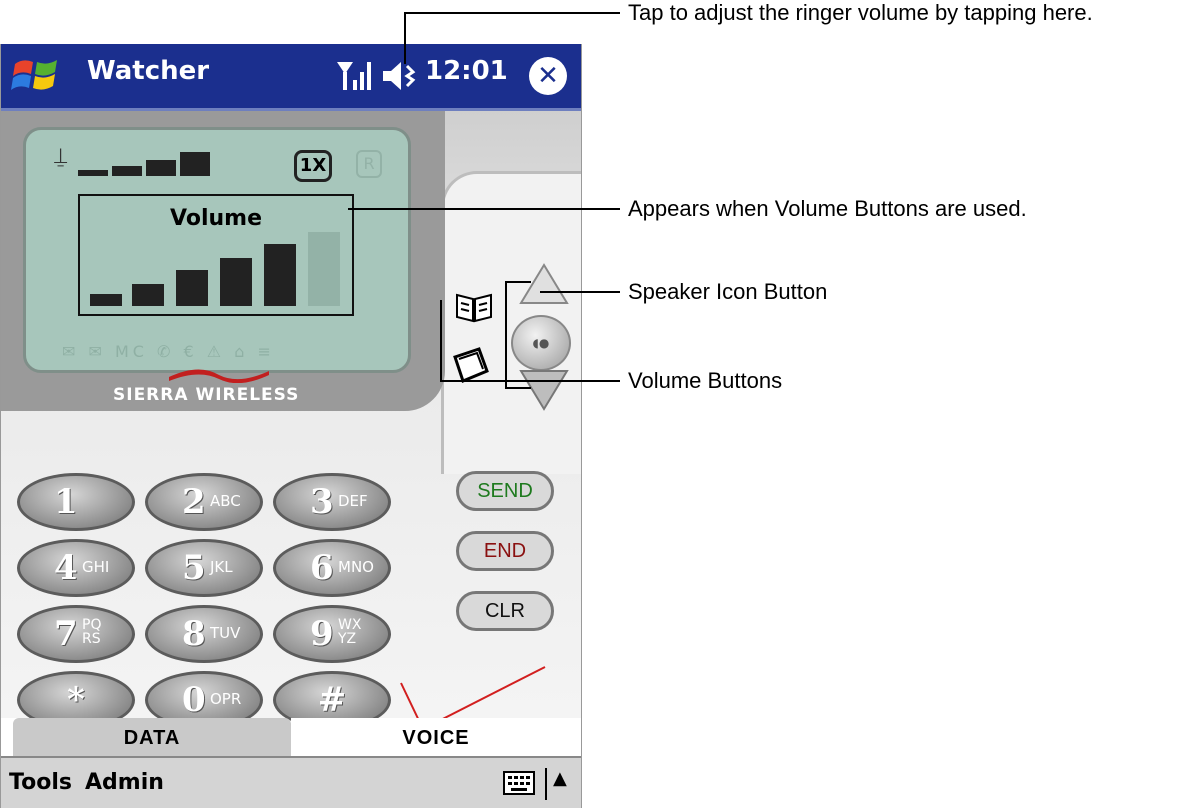  I want to click on key-7: 7 PQ RS, so click(76, 634).